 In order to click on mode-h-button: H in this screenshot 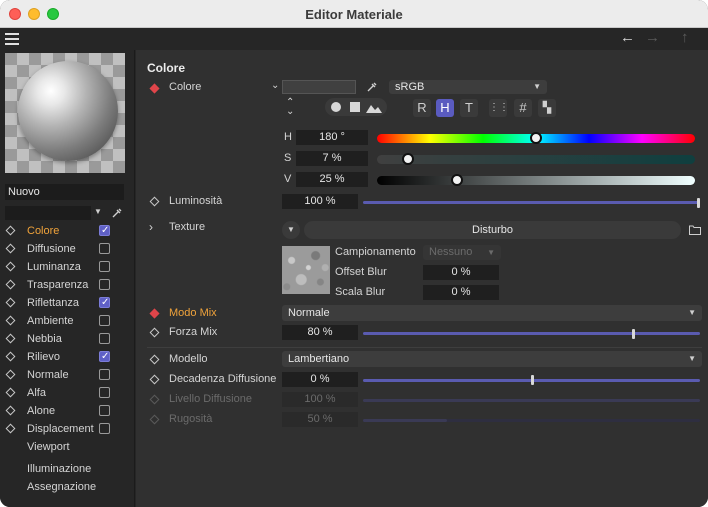, I will do `click(445, 108)`.